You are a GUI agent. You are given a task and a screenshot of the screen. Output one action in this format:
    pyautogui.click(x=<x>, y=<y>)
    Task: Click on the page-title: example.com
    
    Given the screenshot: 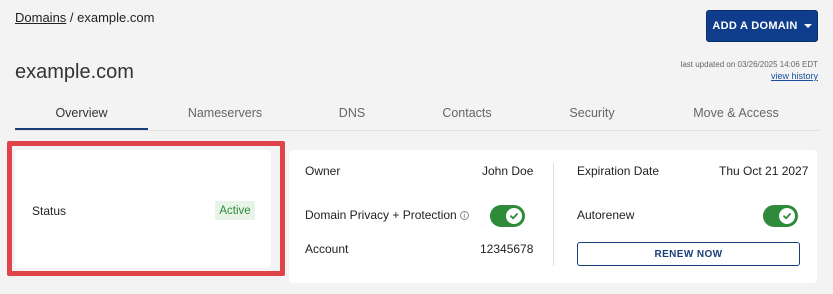 What is the action you would take?
    pyautogui.click(x=74, y=72)
    